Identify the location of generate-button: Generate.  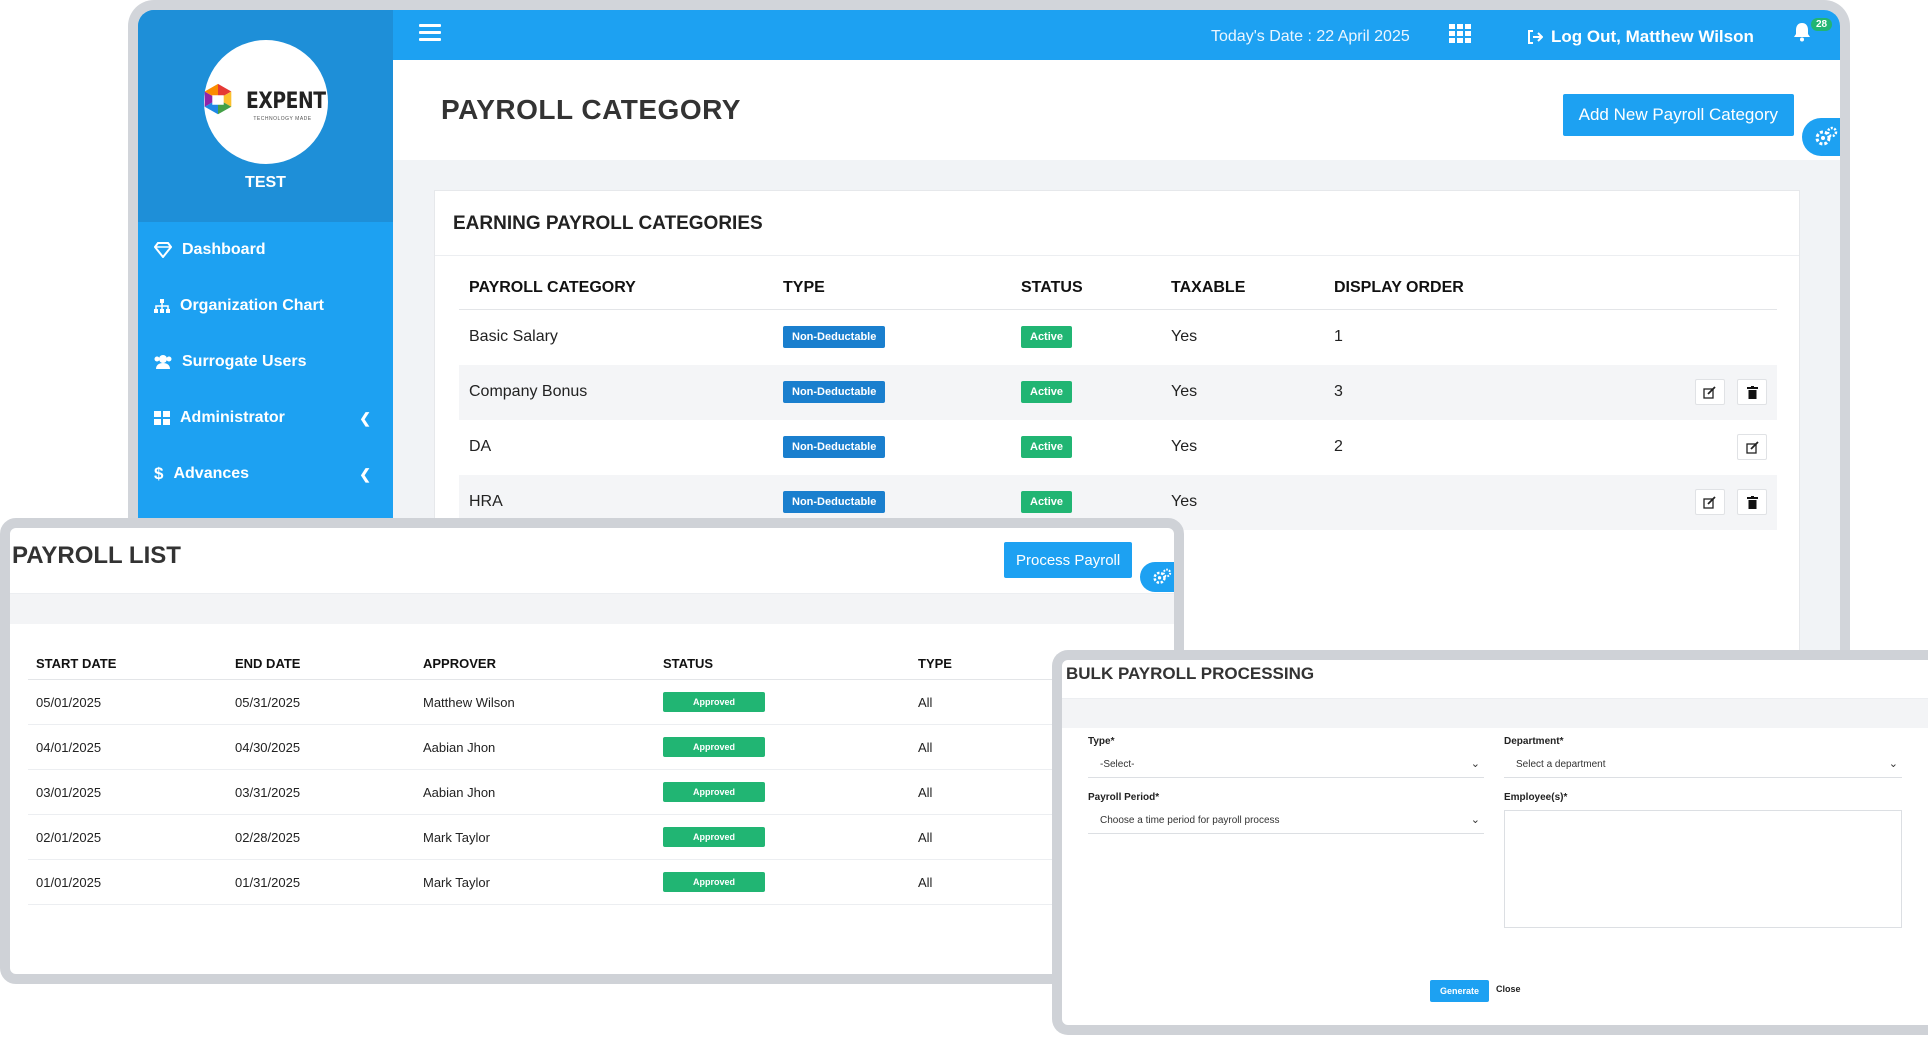
(1460, 991).